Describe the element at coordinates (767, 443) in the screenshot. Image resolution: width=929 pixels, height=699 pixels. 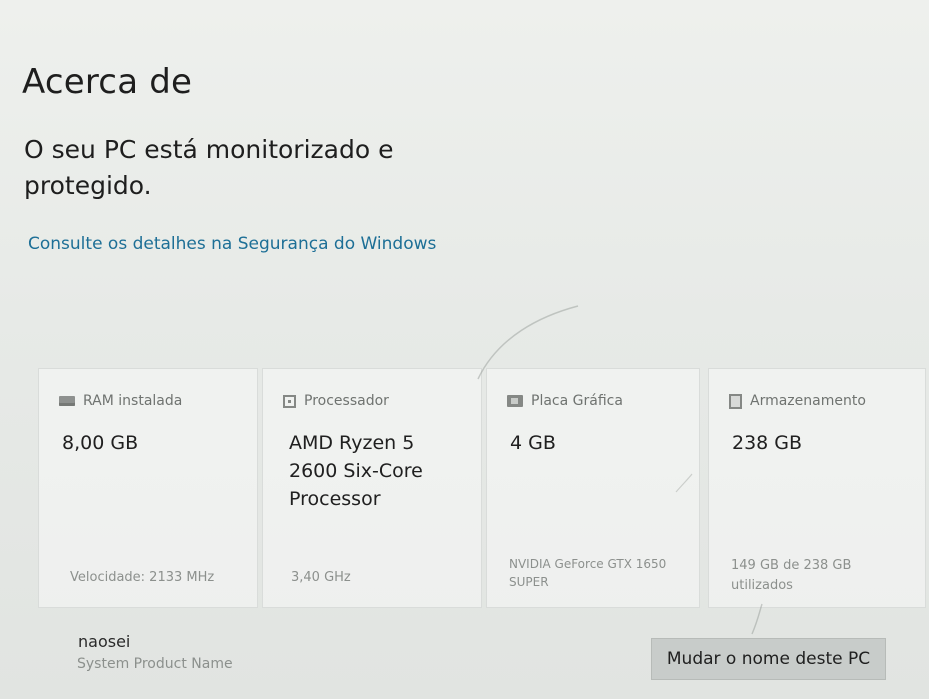
I see `storage-value: 238 GB` at that location.